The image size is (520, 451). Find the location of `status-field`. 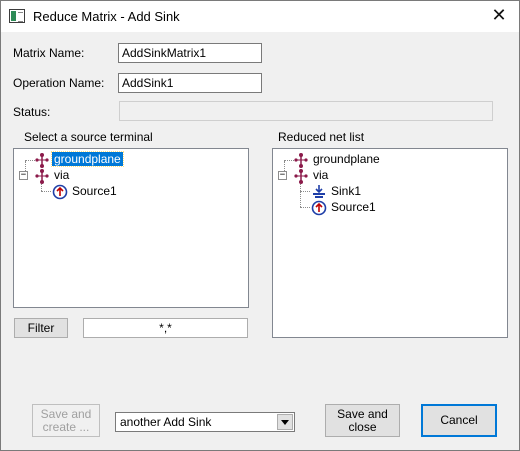

status-field is located at coordinates (306, 111).